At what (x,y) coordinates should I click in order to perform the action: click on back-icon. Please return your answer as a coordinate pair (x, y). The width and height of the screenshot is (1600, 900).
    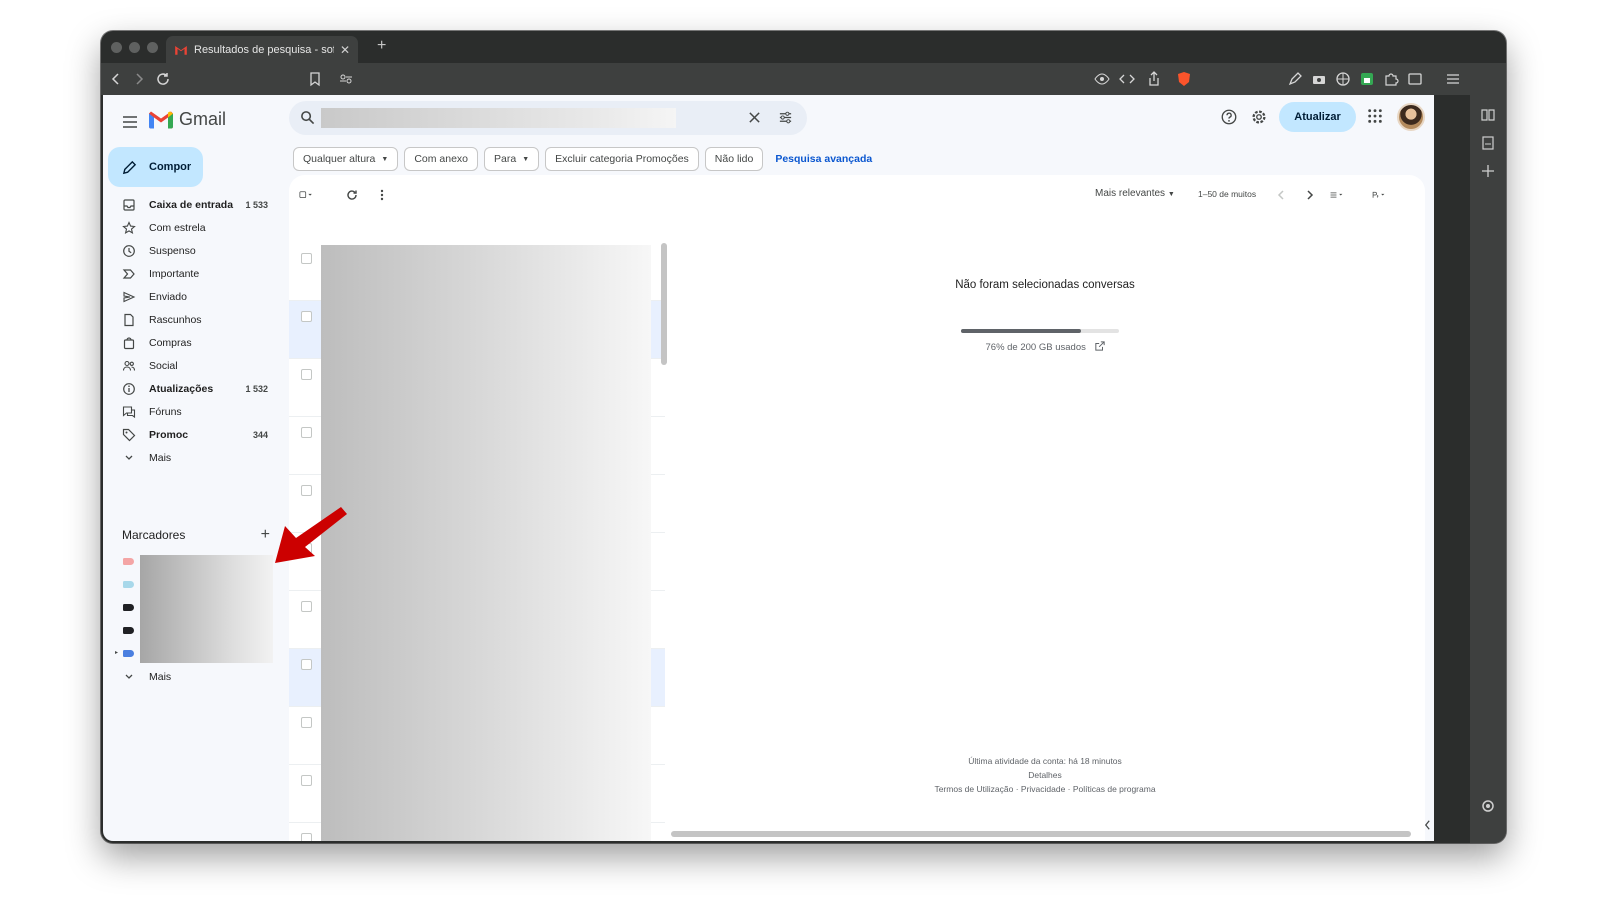
    Looking at the image, I should click on (116, 79).